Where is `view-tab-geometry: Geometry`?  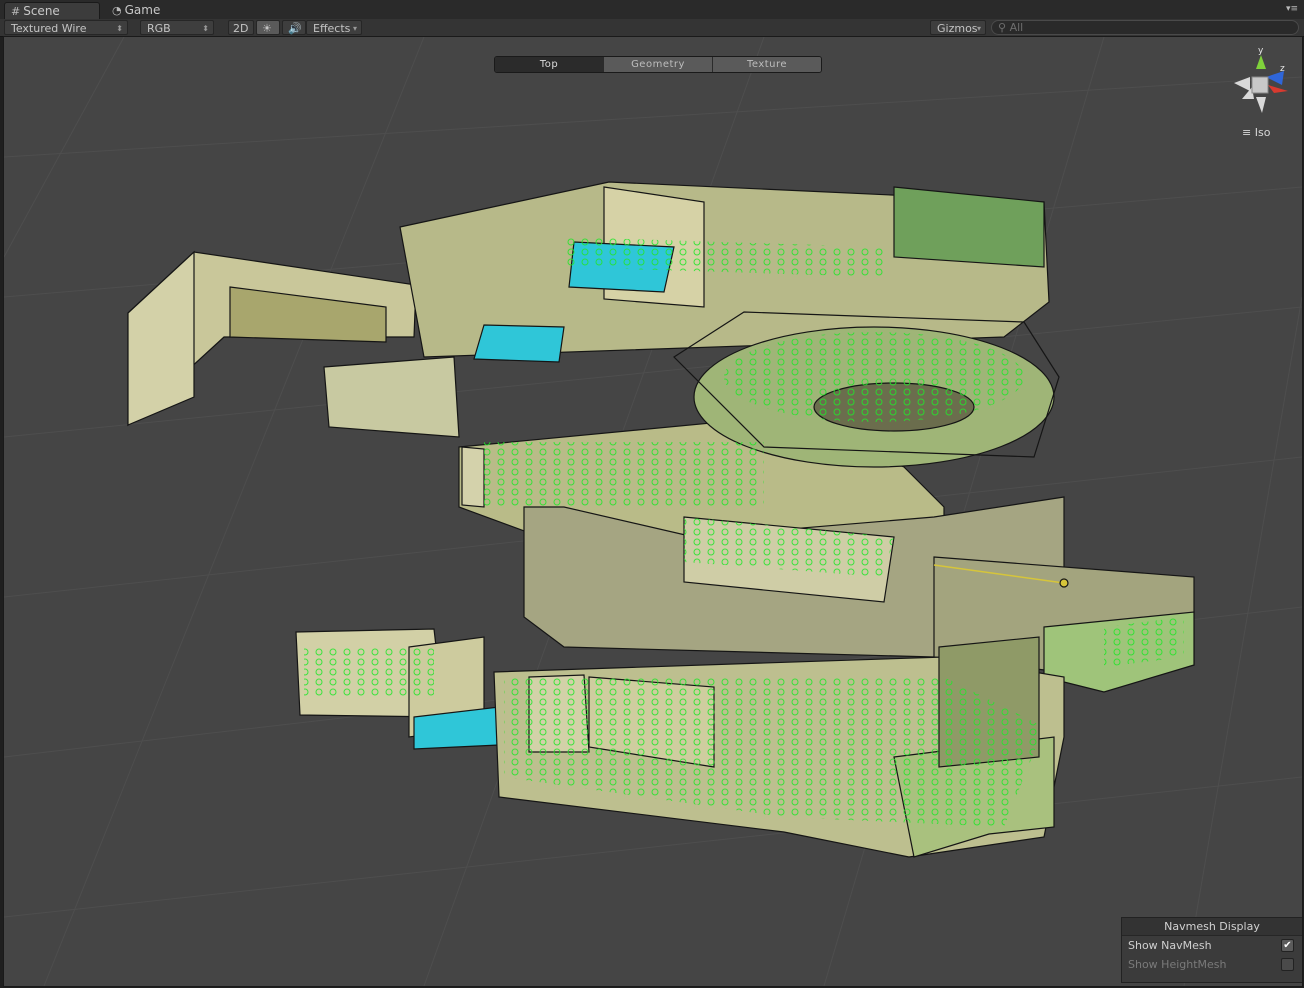
view-tab-geometry: Geometry is located at coordinates (658, 64).